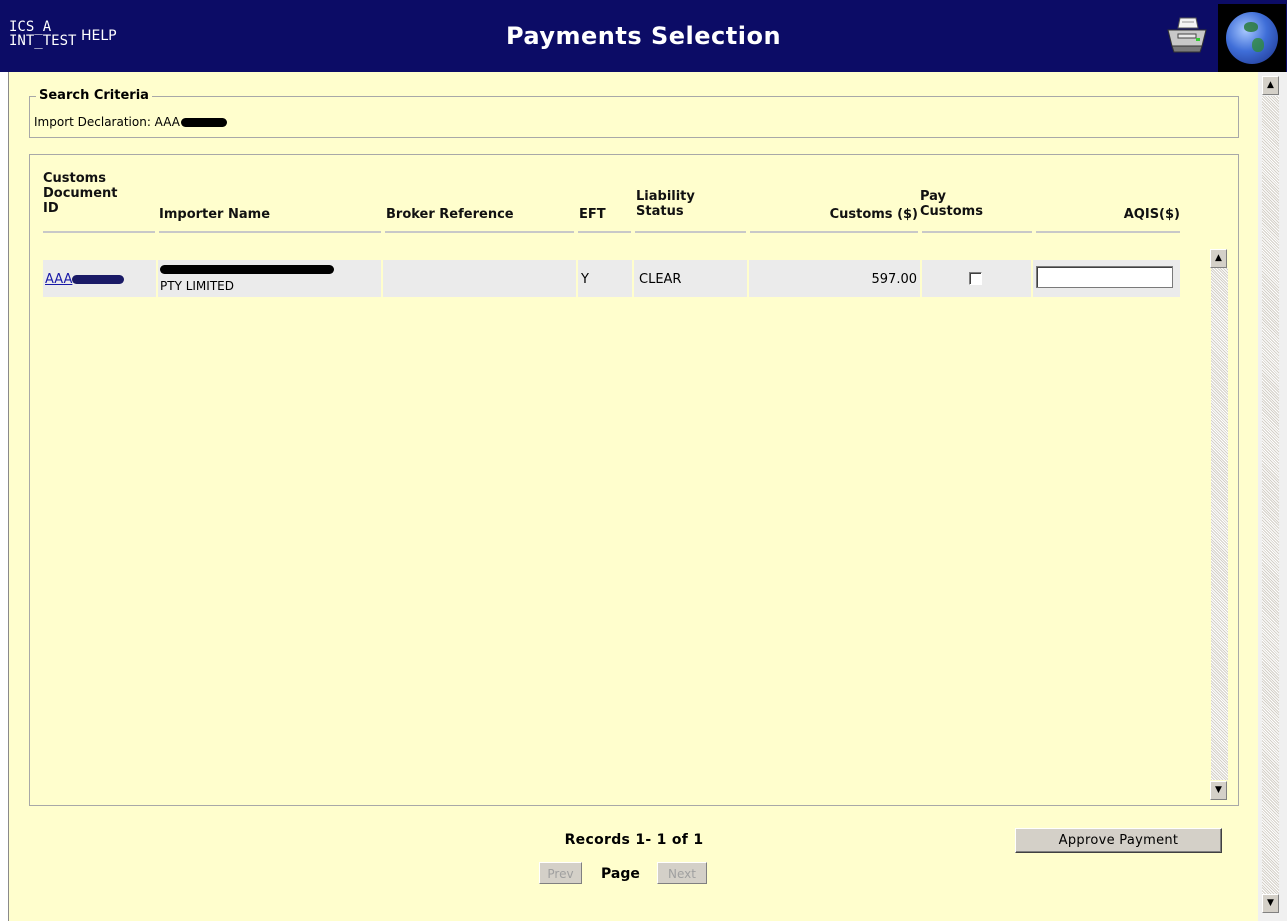 Image resolution: width=1287 pixels, height=921 pixels. I want to click on page-label: Page, so click(620, 874).